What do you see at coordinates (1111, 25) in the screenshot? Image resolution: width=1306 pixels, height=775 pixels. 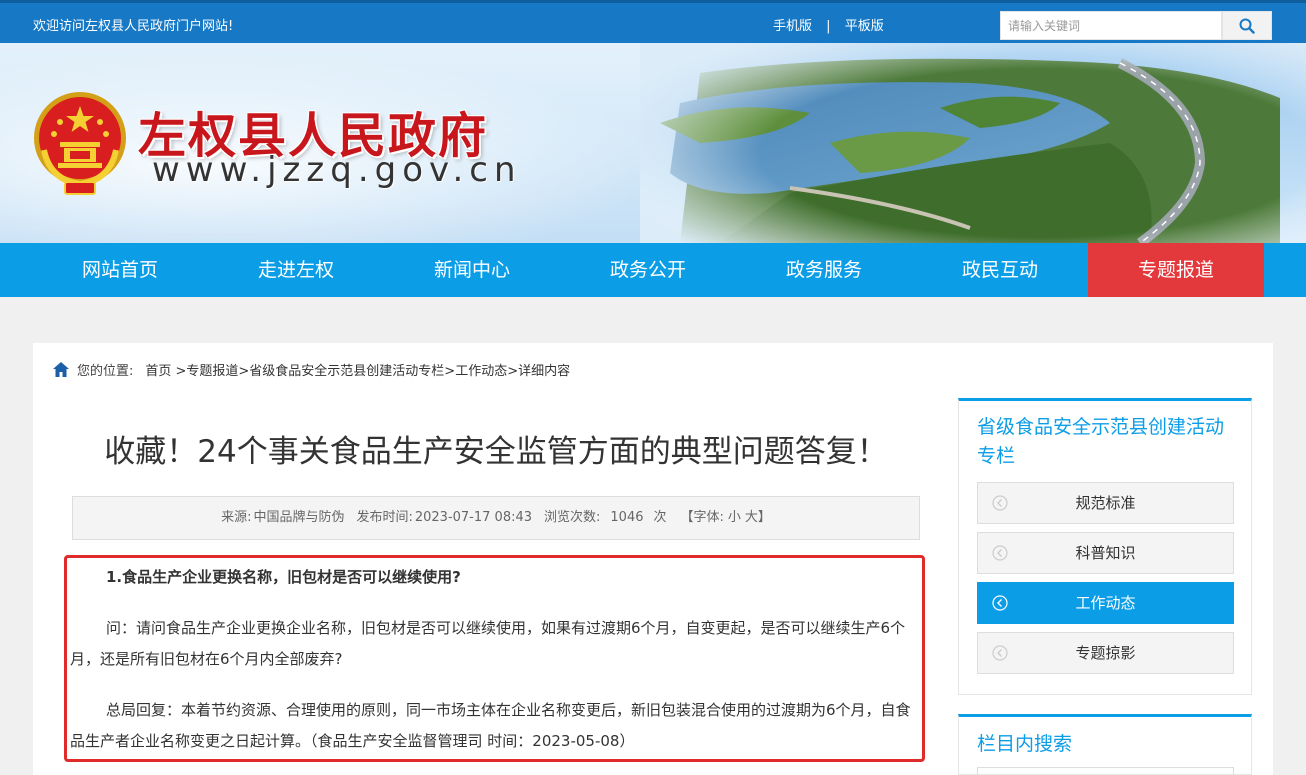 I see `search-input` at bounding box center [1111, 25].